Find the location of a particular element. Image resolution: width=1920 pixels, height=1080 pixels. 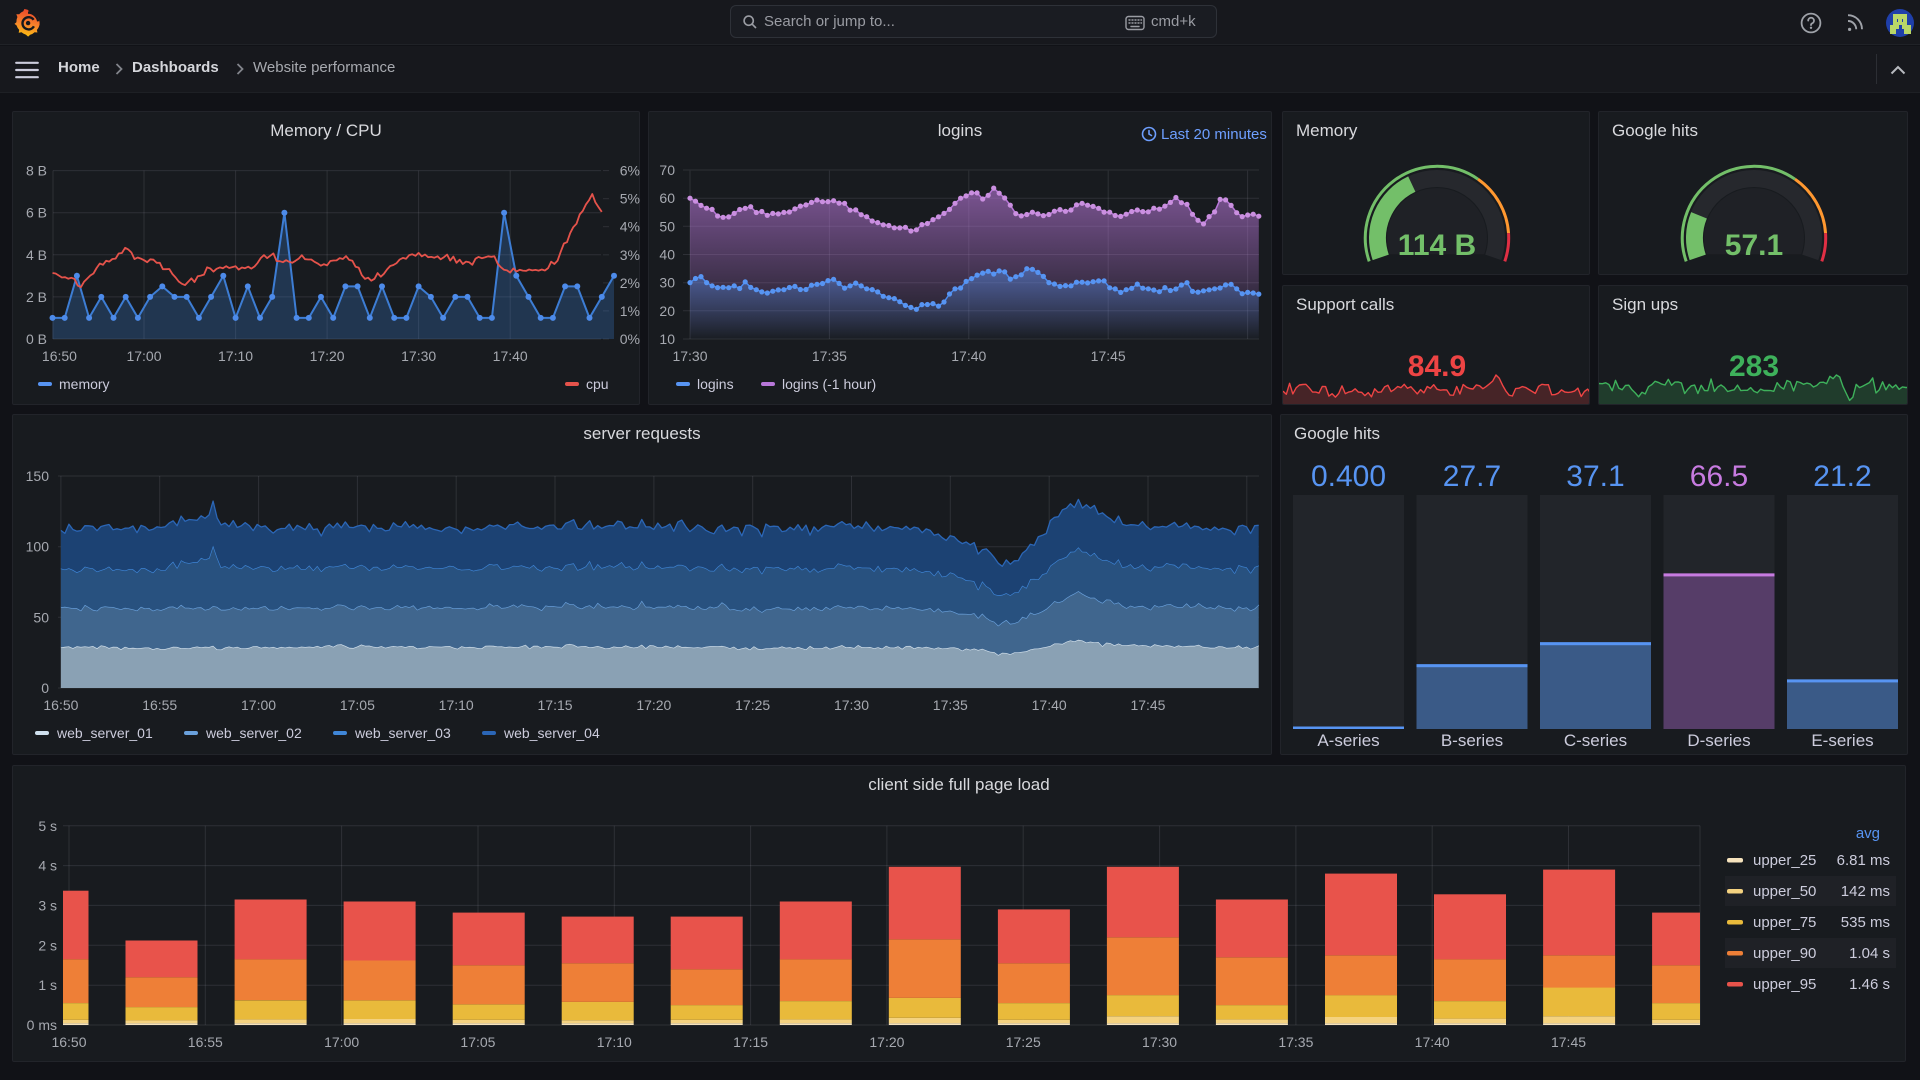

svg-text: web_server_01 is located at coordinates (104, 733).